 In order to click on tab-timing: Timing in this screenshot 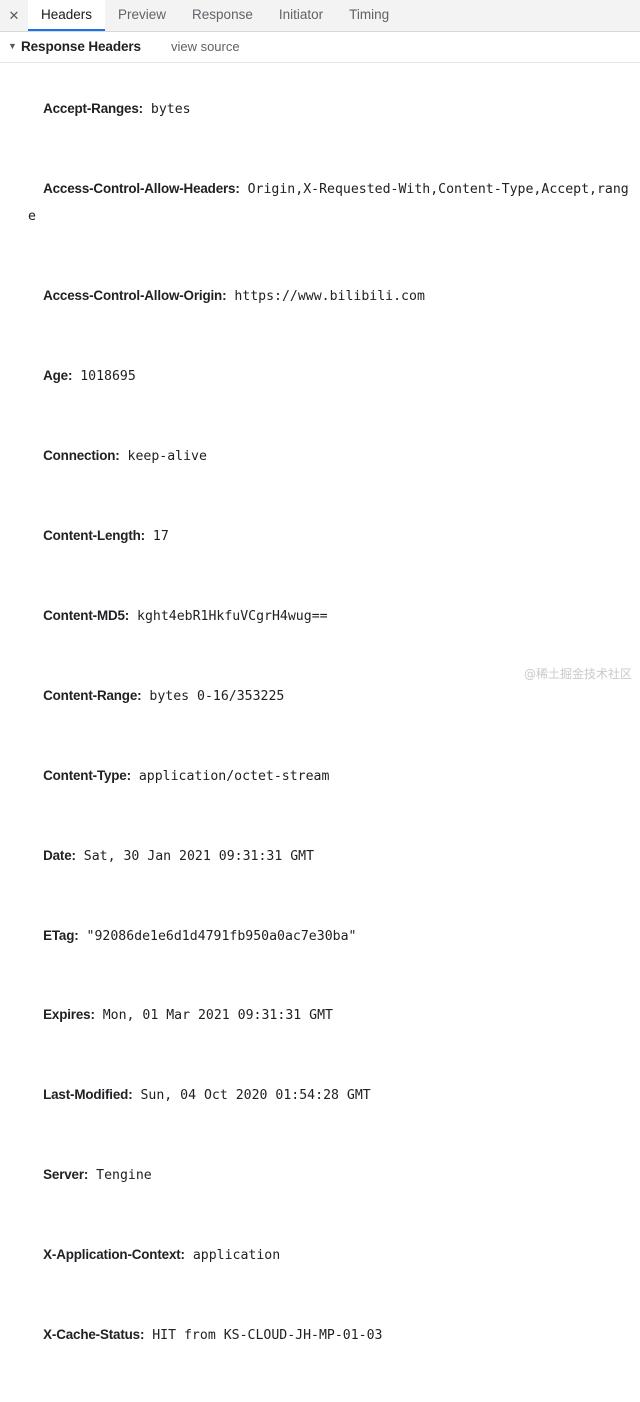, I will do `click(369, 15)`.